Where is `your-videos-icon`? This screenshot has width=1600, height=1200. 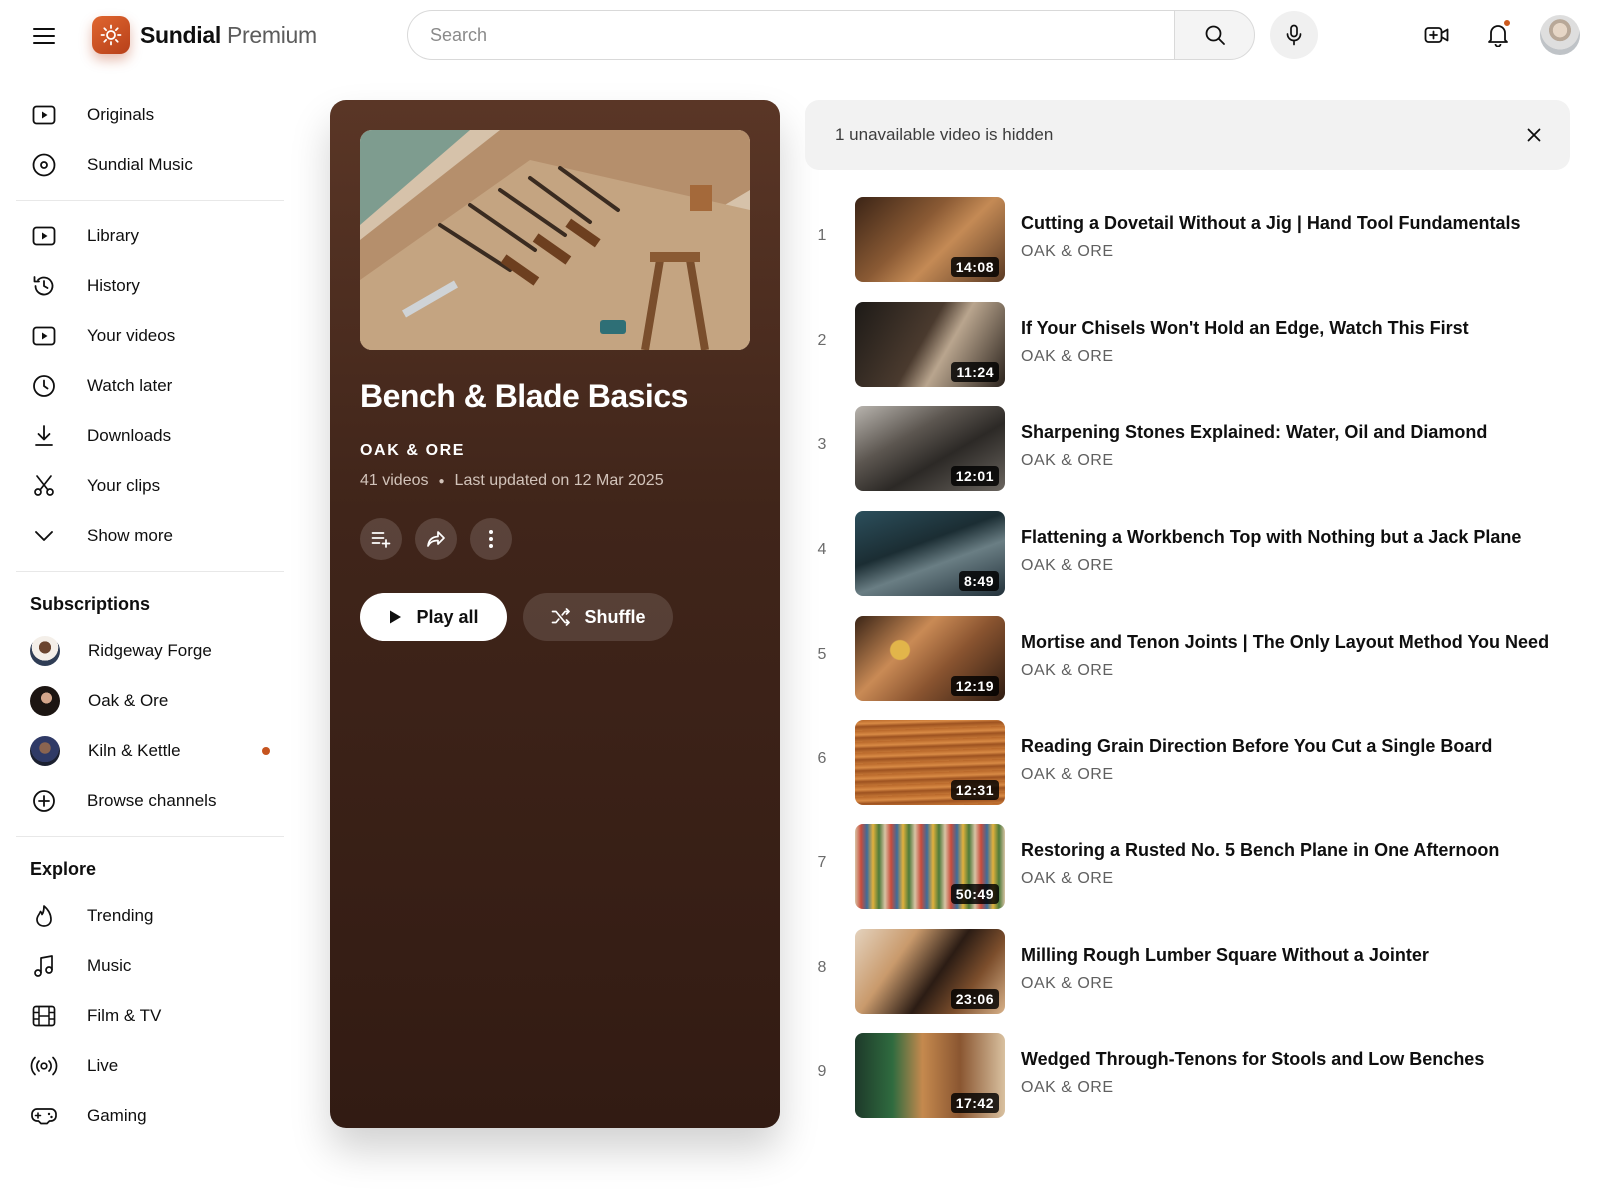 your-videos-icon is located at coordinates (44, 336).